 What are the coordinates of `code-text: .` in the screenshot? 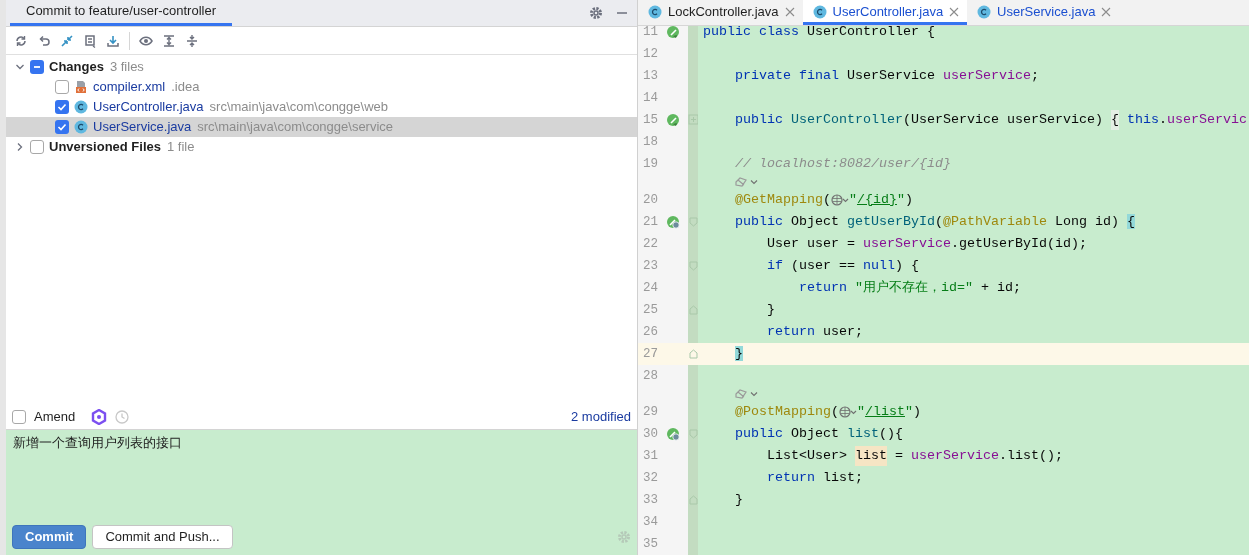 It's located at (1162, 120).